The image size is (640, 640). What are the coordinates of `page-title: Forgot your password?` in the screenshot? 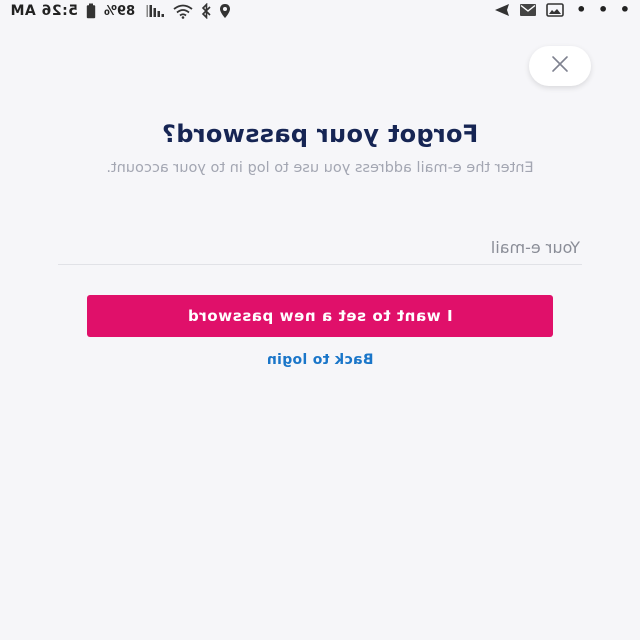 It's located at (320, 134).